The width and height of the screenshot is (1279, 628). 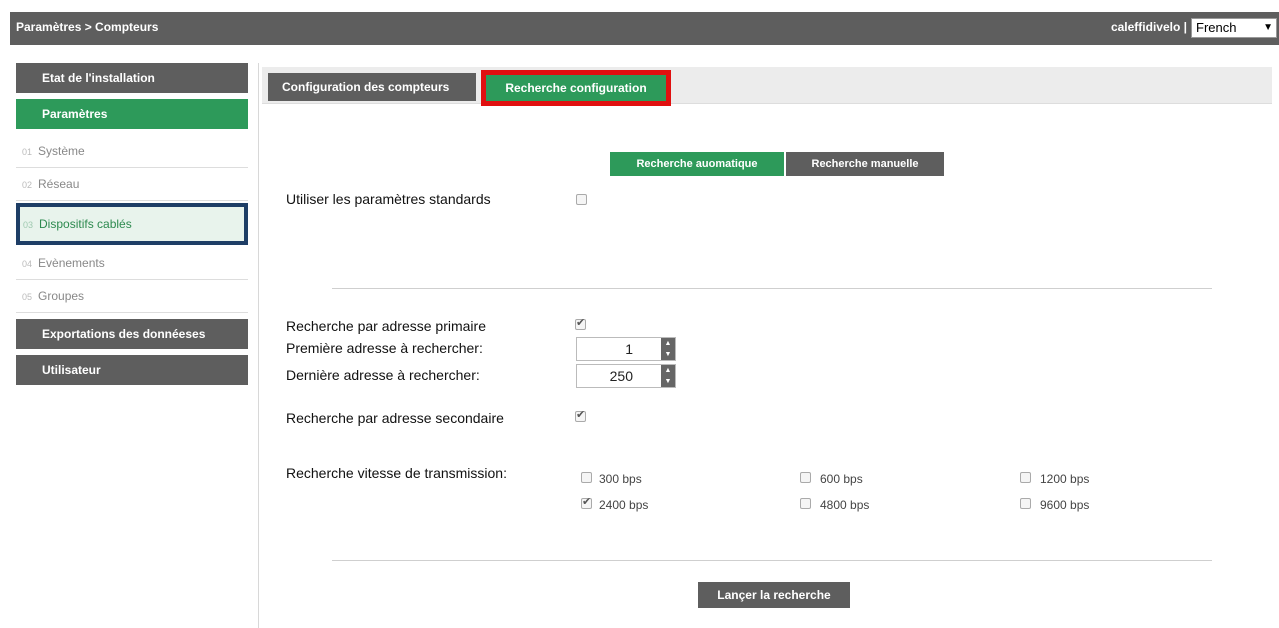 I want to click on primary-address-checkbox: ✔, so click(x=580, y=323).